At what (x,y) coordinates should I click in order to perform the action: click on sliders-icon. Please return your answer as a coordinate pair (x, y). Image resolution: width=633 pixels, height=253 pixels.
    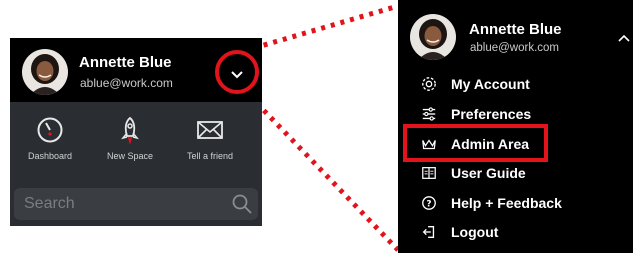
    Looking at the image, I should click on (429, 114).